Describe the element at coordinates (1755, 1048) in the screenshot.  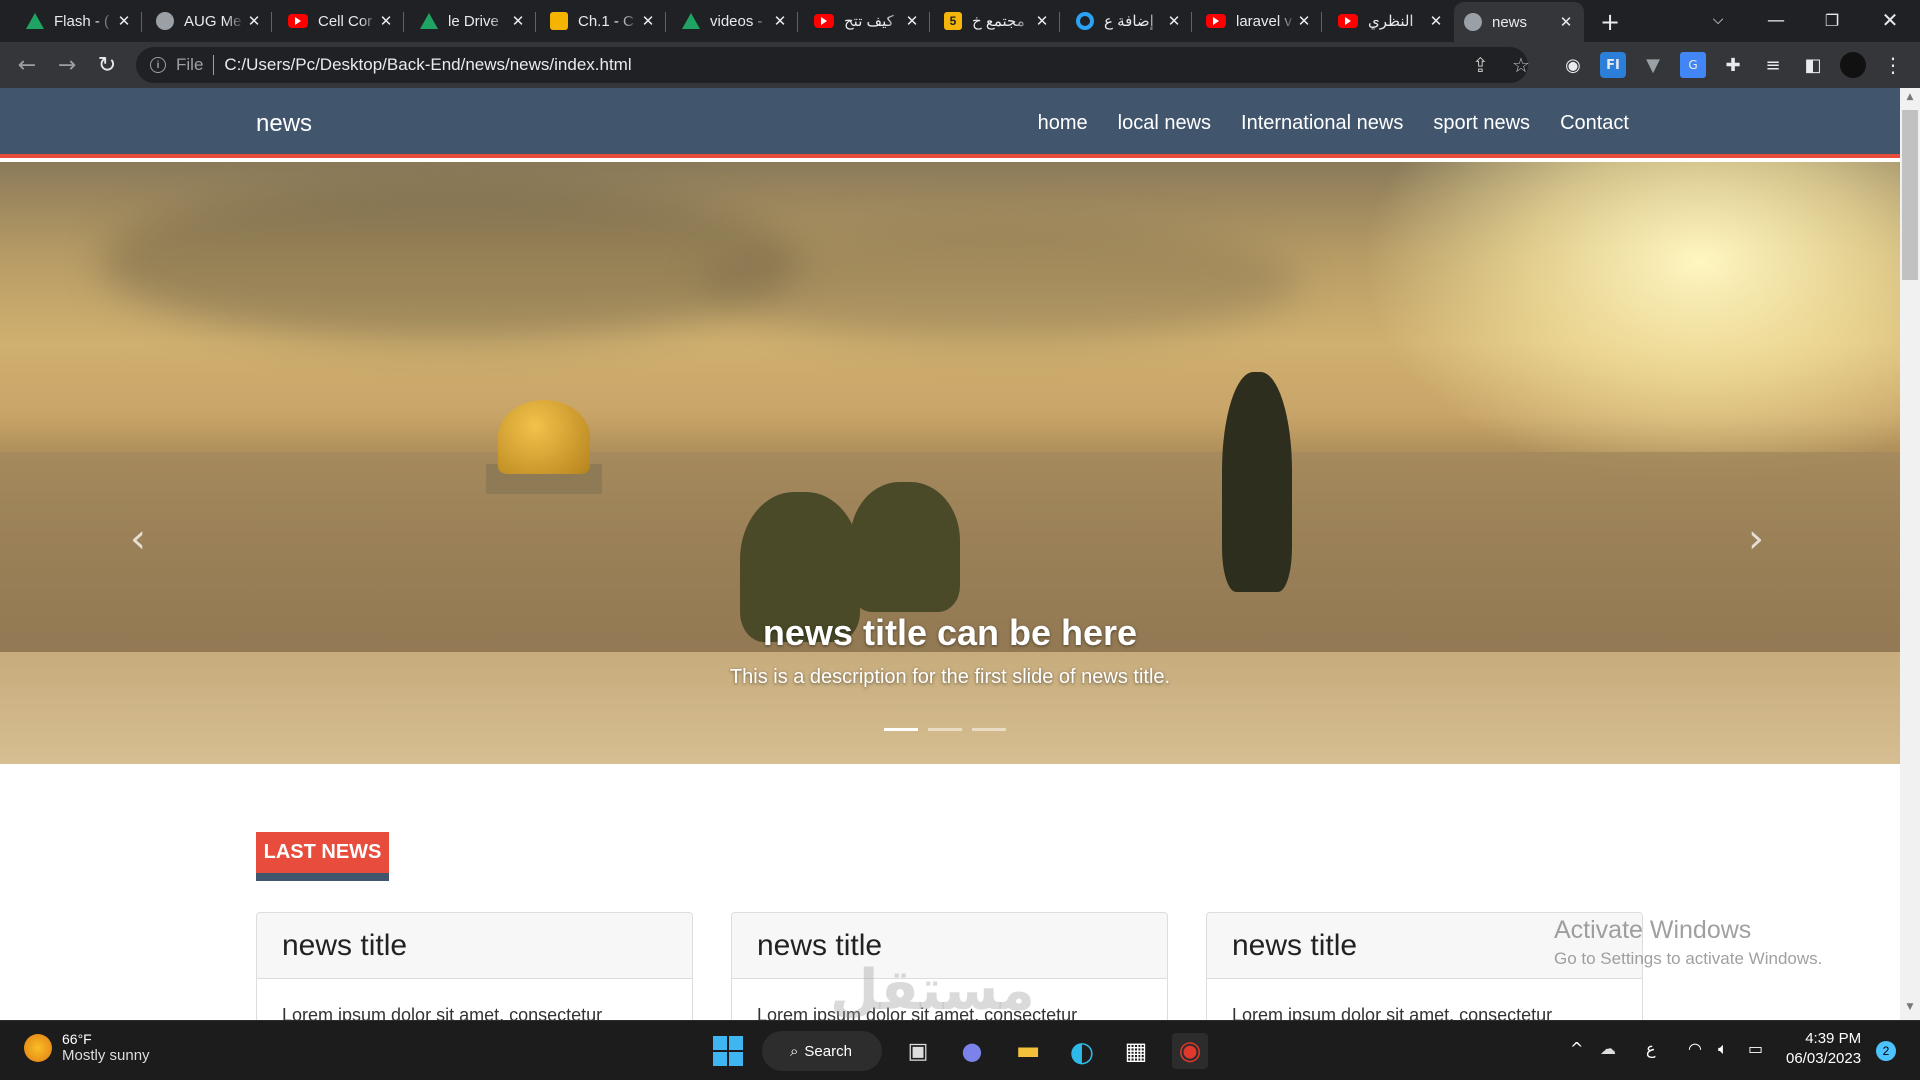
I see `battery-icon: ▭` at that location.